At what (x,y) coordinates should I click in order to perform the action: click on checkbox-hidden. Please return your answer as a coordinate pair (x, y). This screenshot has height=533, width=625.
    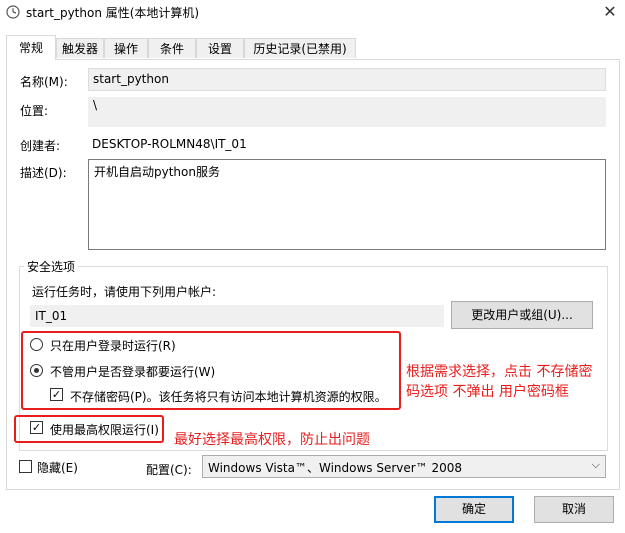
    Looking at the image, I should click on (25, 466).